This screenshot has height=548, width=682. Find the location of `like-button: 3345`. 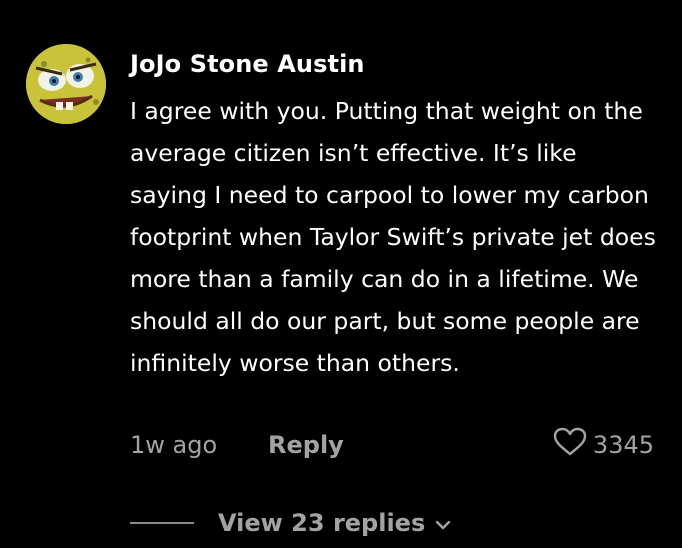

like-button: 3345 is located at coordinates (603, 445).